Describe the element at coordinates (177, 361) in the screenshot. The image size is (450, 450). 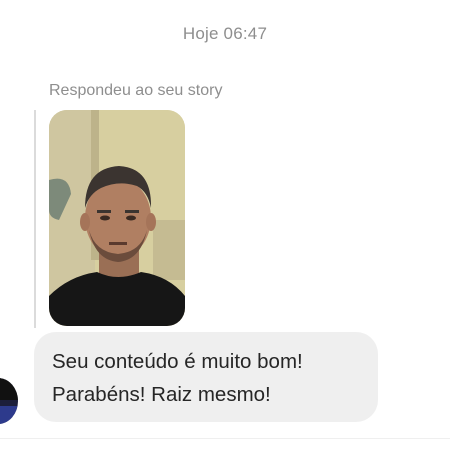
I see `message-line-1: Seu conteúdo é muito bom!` at that location.